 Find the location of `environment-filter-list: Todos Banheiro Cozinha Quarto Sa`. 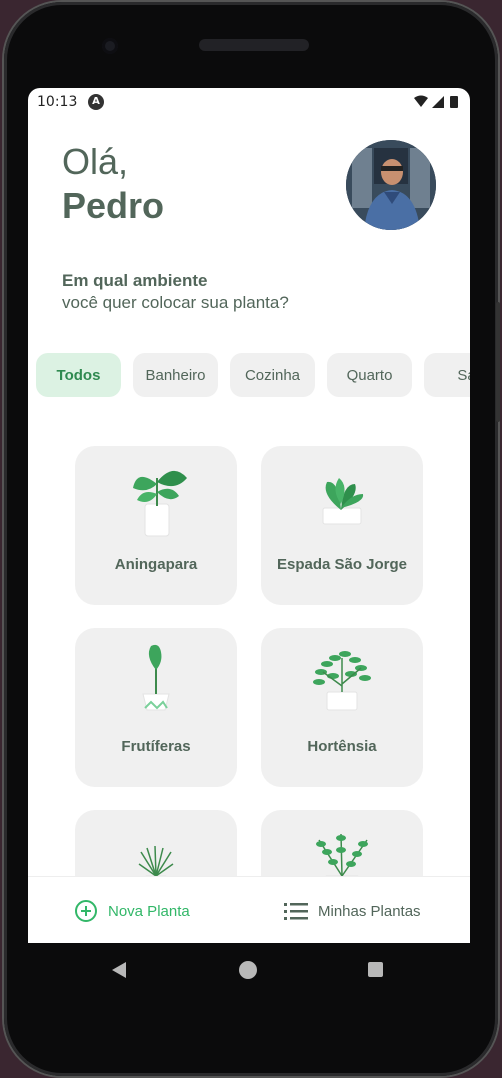

environment-filter-list: Todos Banheiro Cozinha Quarto Sa is located at coordinates (253, 376).